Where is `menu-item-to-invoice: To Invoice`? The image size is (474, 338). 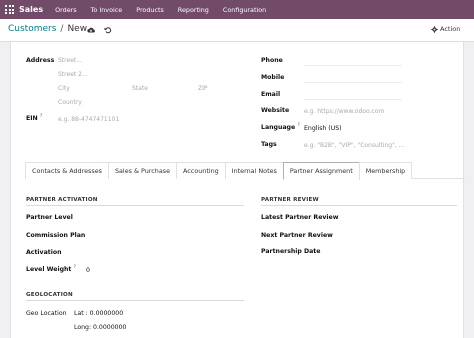 menu-item-to-invoice: To Invoice is located at coordinates (107, 10).